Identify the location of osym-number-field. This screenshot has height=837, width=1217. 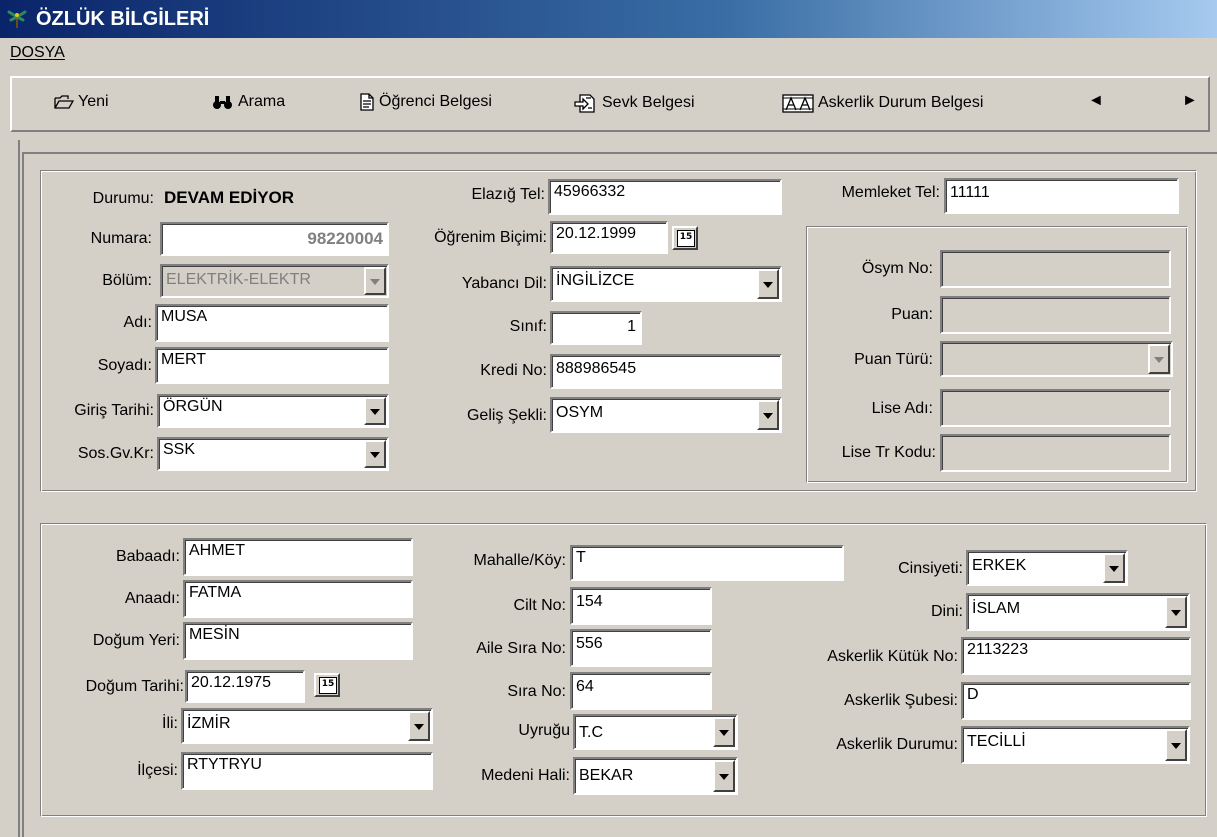
(1055, 269).